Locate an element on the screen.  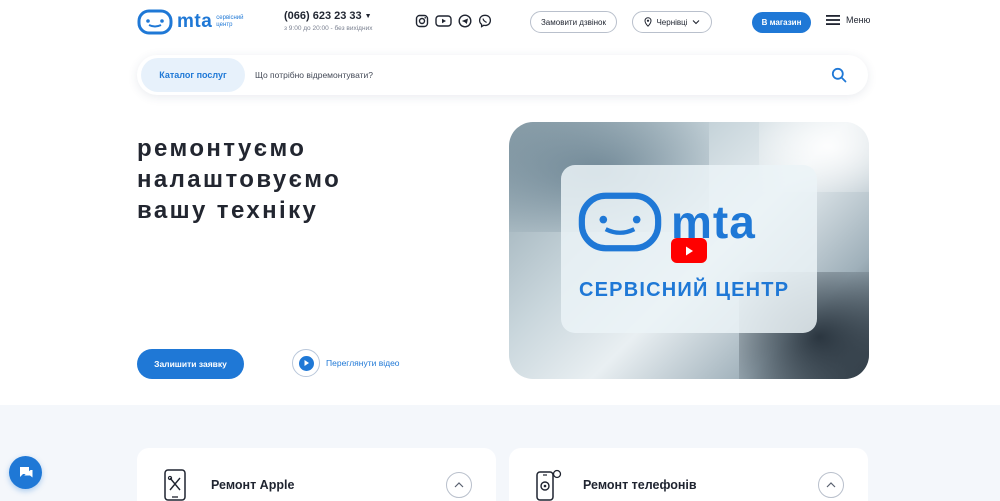
callback-button: Замовити дзвінок is located at coordinates (573, 22).